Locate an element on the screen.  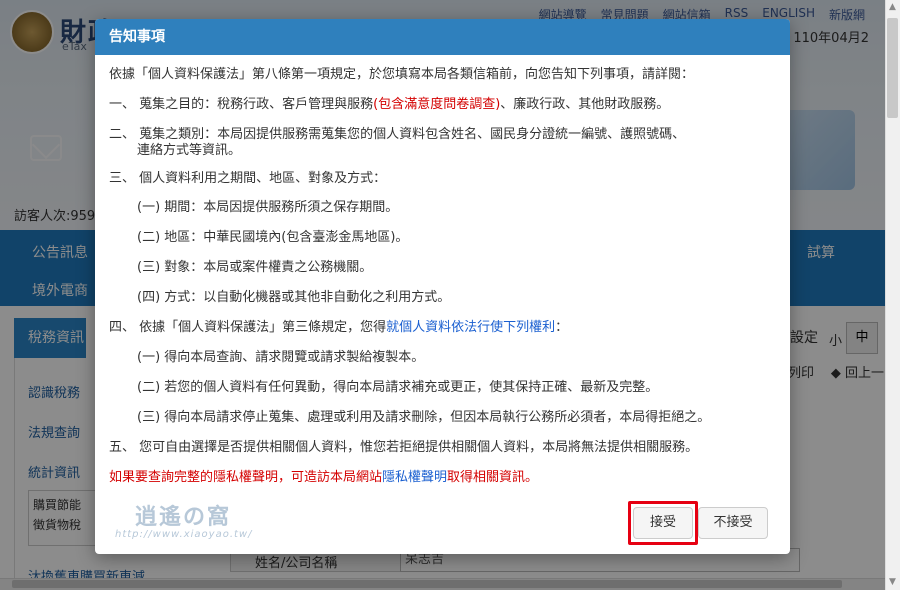
watermark-title: 逍遙の窩 is located at coordinates (183, 517).